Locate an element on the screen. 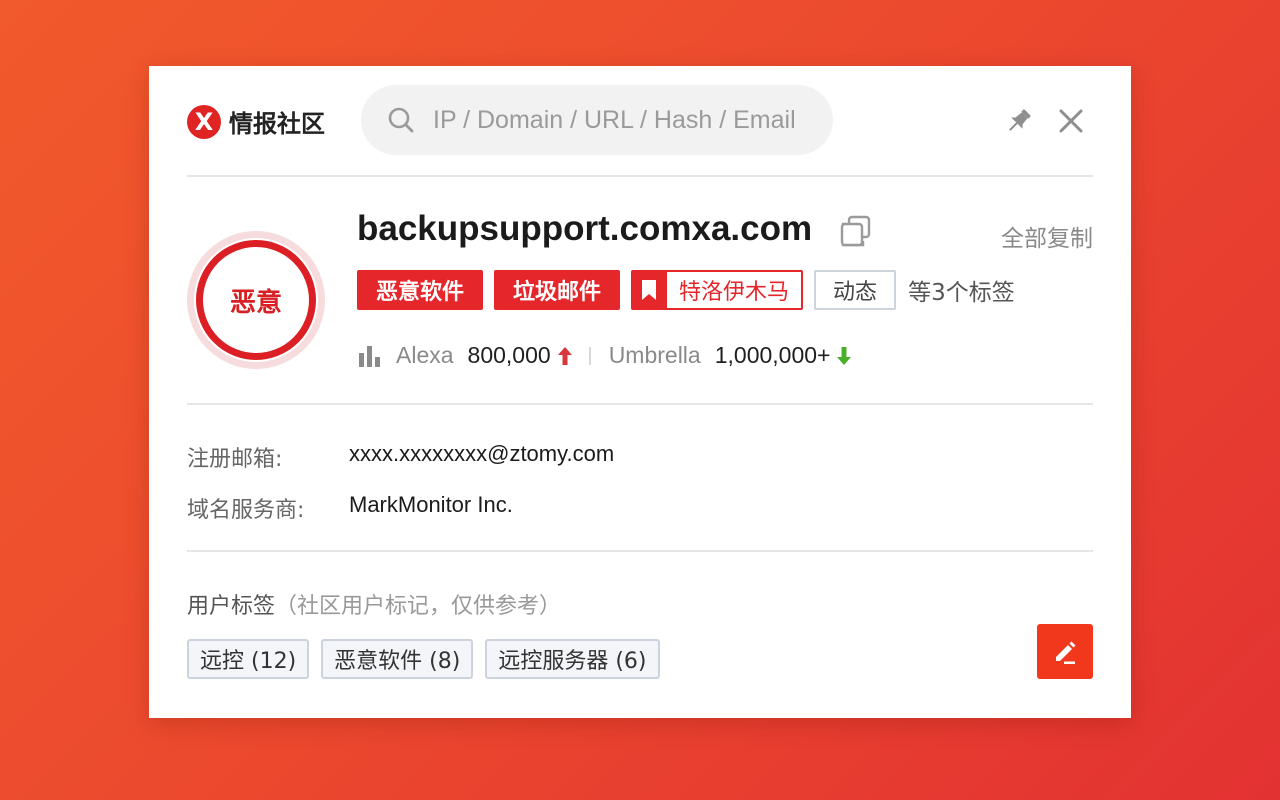 Image resolution: width=1280 pixels, height=800 pixels. rank-separator is located at coordinates (589, 355).